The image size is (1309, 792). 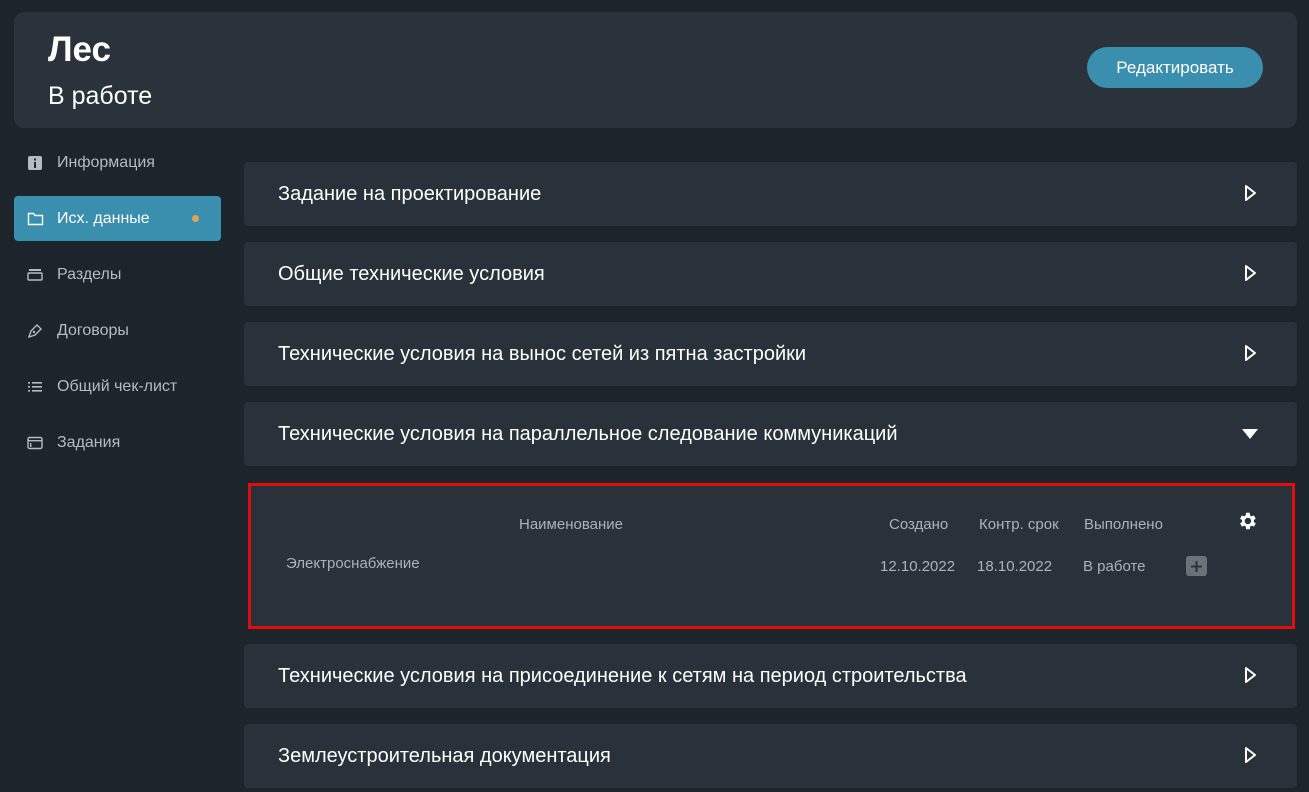 I want to click on notification-dot, so click(x=195, y=218).